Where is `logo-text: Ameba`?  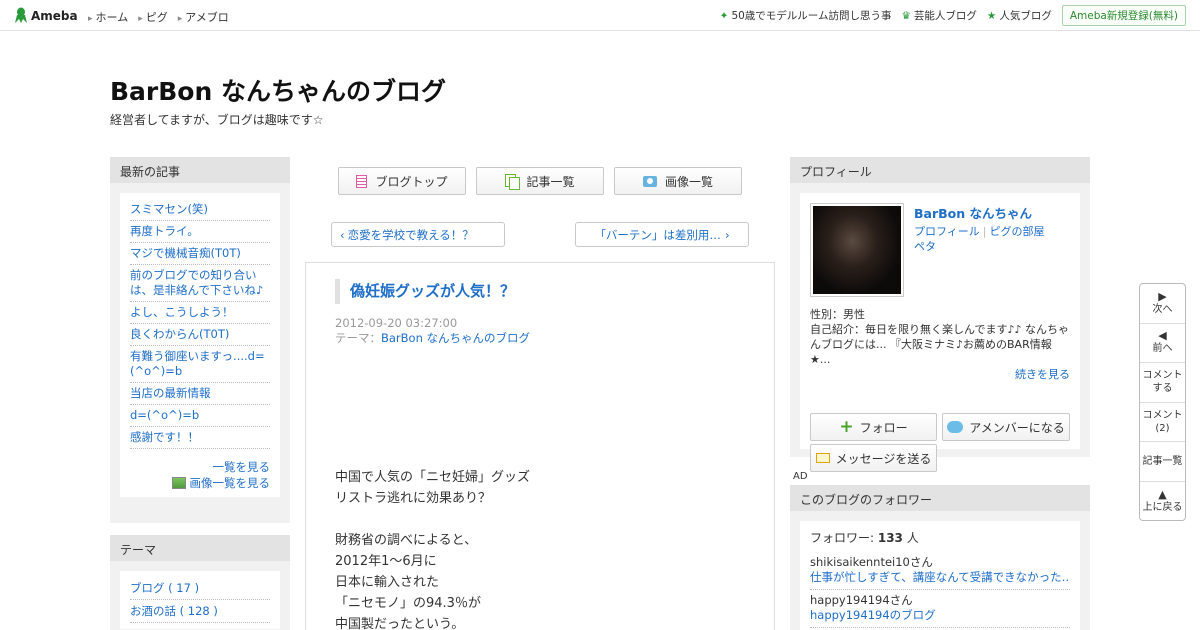
logo-text: Ameba is located at coordinates (54, 15).